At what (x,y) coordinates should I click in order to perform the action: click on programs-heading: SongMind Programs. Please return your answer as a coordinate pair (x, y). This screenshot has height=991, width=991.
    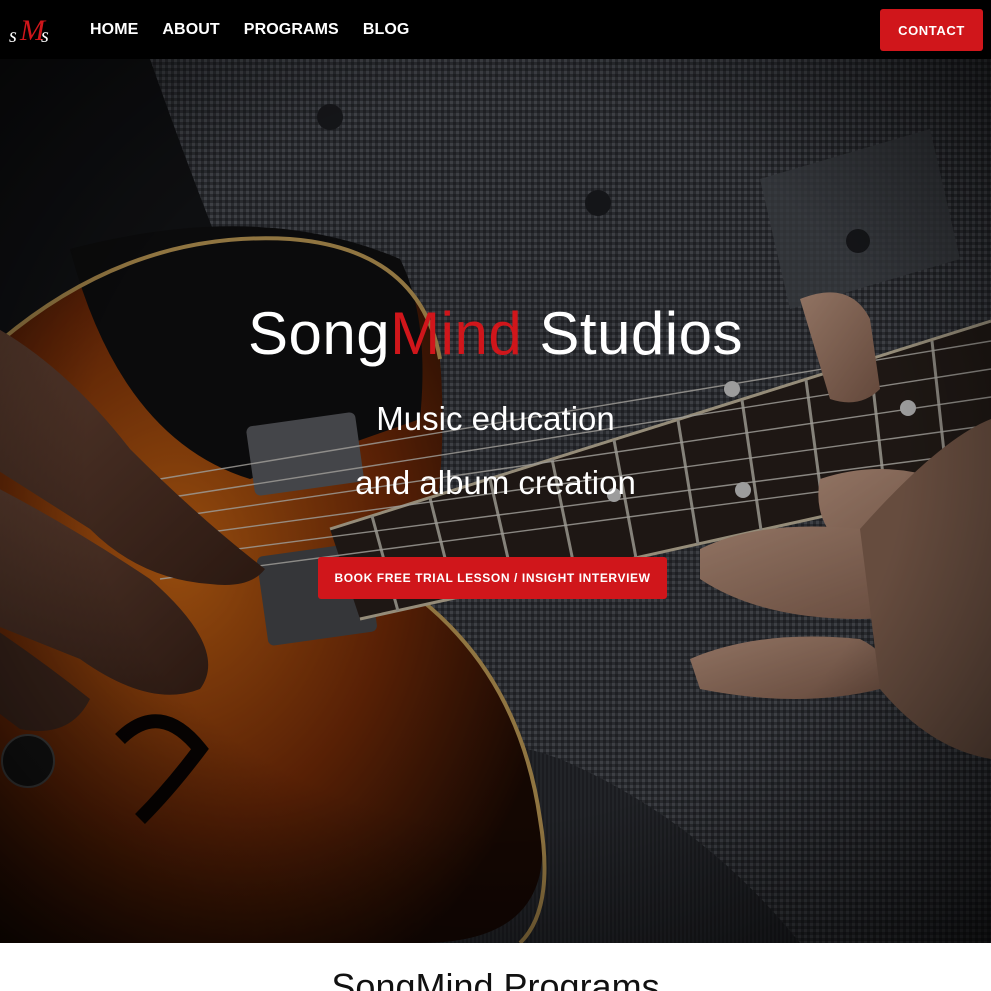
    Looking at the image, I should click on (495, 978).